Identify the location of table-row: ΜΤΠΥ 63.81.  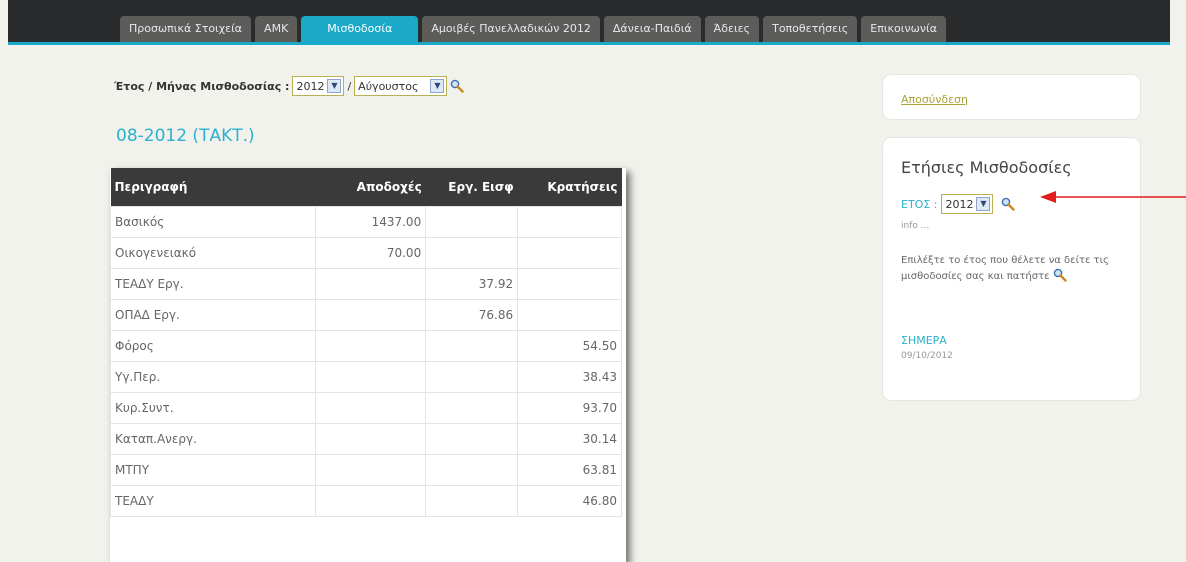
(366, 470).